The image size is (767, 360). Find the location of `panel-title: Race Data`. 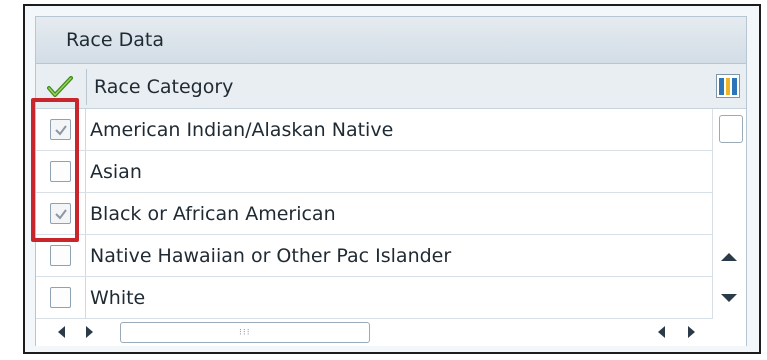

panel-title: Race Data is located at coordinates (115, 40).